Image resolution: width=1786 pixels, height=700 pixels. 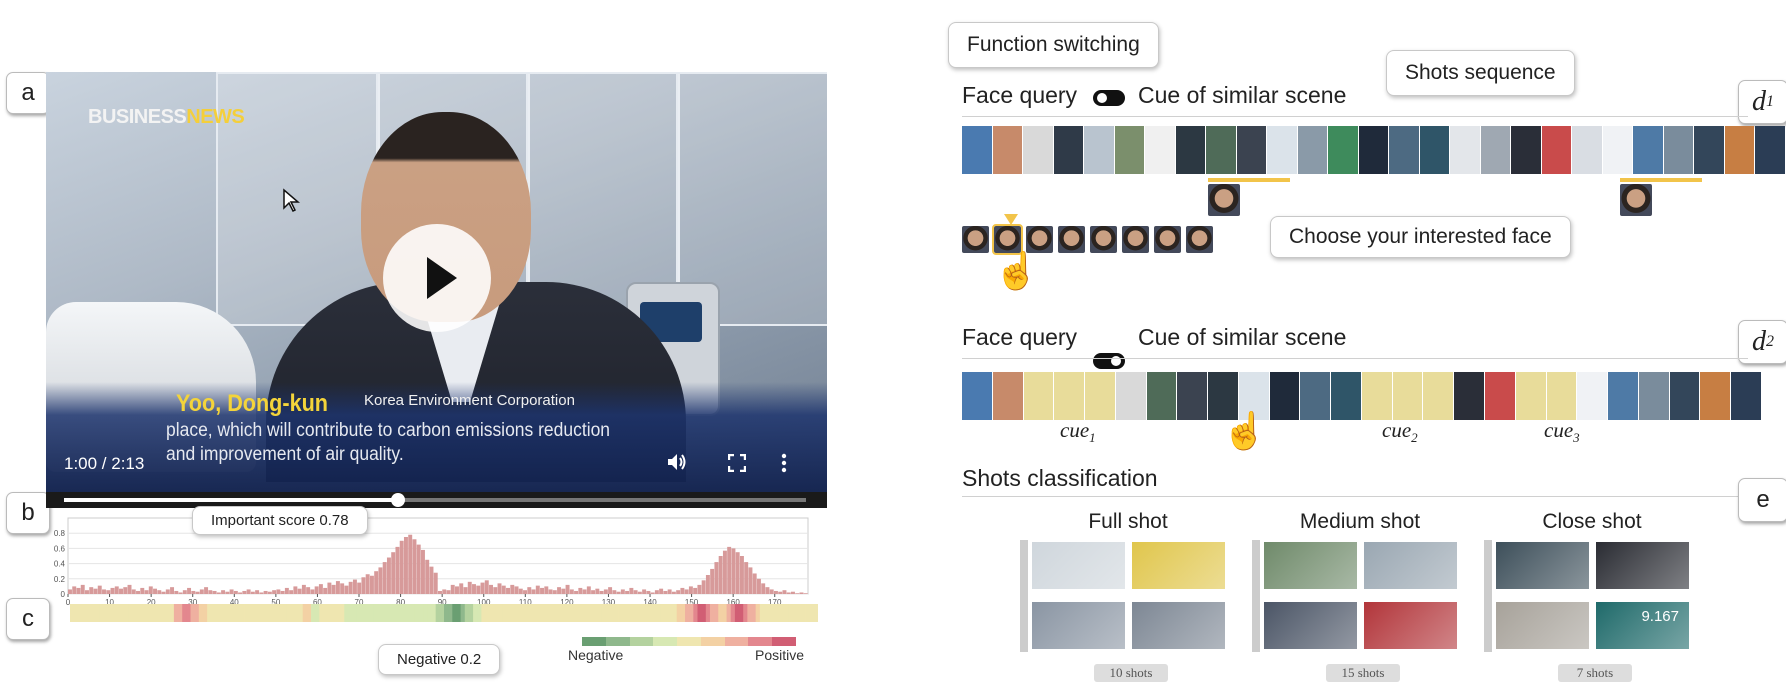 I want to click on d1-function-toggle, so click(x=1109, y=98).